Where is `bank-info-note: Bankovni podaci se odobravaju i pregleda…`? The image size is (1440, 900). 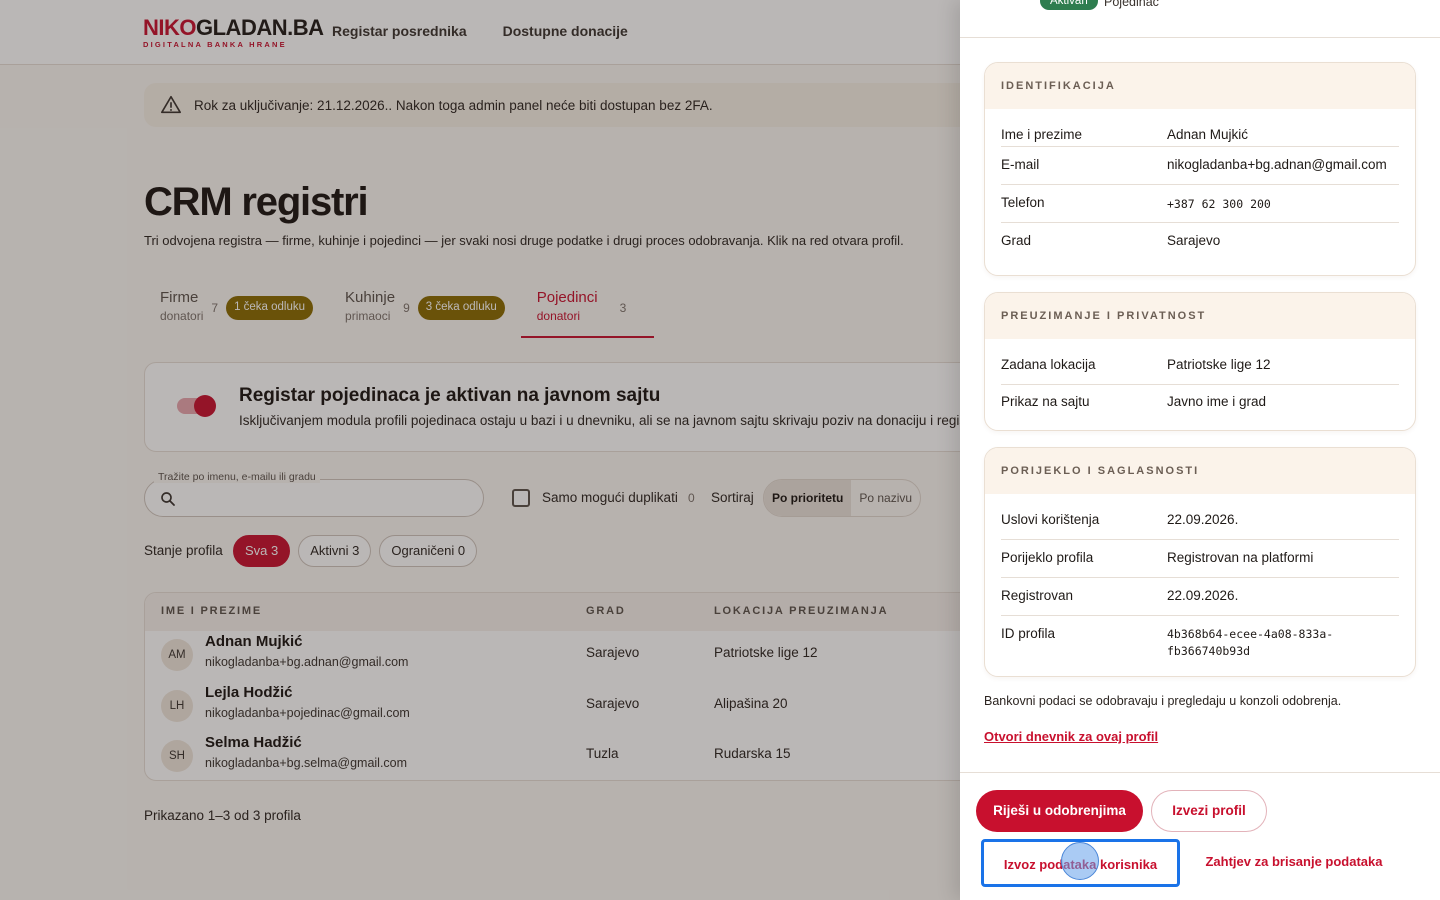 bank-info-note: Bankovni podaci se odobravaju i pregleda… is located at coordinates (1163, 701).